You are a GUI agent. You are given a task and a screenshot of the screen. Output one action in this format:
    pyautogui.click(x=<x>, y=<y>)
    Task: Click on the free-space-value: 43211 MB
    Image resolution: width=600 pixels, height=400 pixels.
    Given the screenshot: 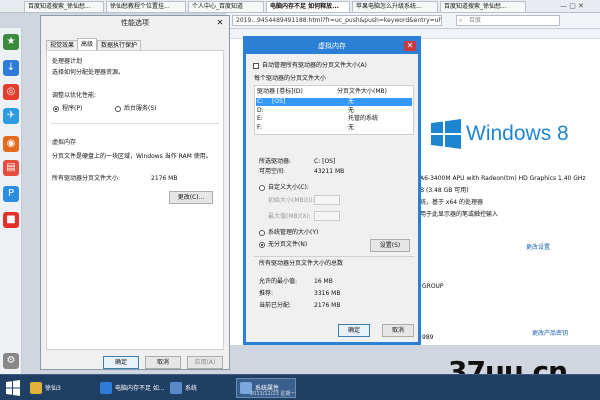 What is the action you would take?
    pyautogui.click(x=329, y=171)
    